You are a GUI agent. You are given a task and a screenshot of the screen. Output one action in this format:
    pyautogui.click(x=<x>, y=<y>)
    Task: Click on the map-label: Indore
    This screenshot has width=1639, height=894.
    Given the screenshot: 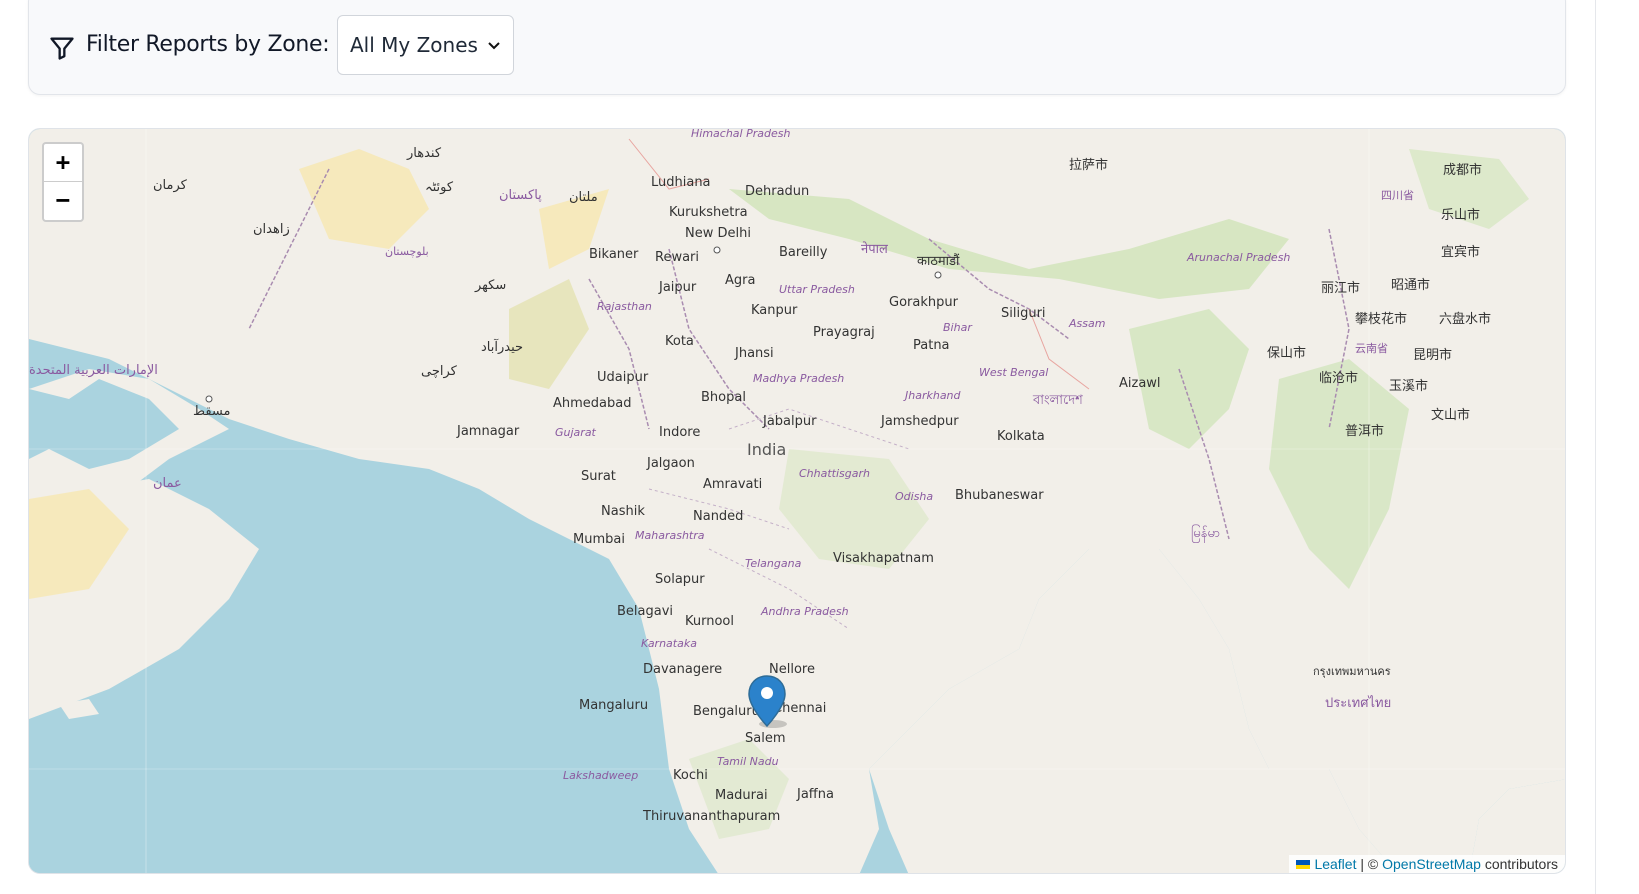 What is the action you would take?
    pyautogui.click(x=679, y=432)
    